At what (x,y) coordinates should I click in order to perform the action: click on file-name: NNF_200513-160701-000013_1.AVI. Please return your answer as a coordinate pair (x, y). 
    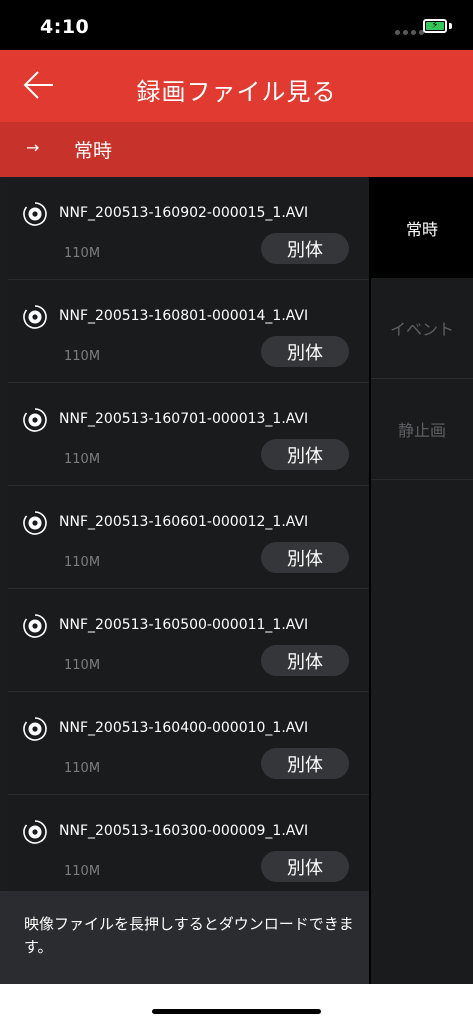
    Looking at the image, I should click on (184, 419).